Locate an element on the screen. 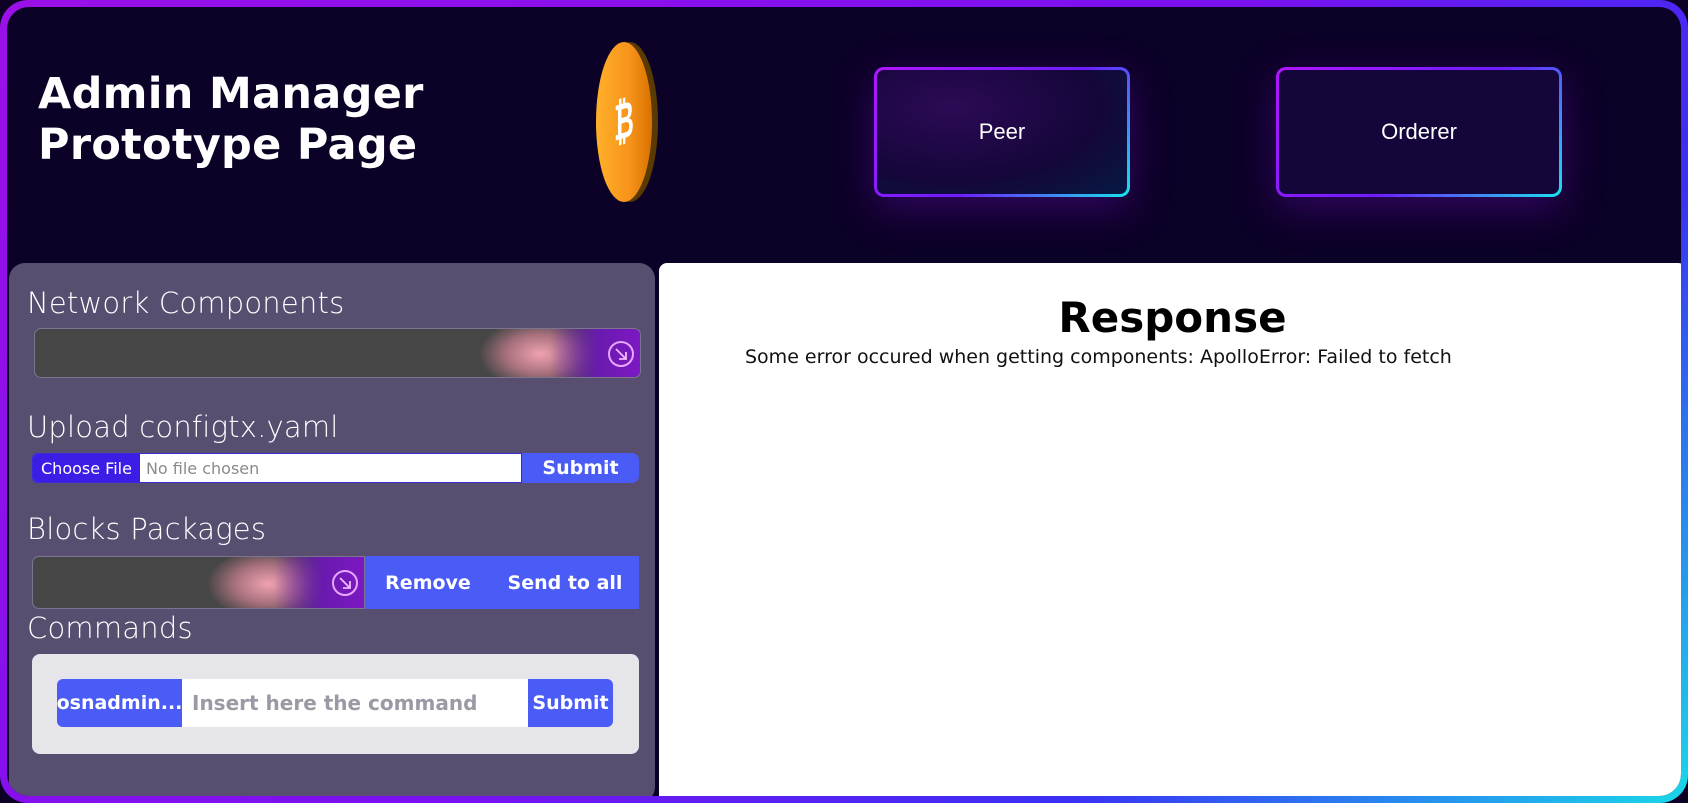 Image resolution: width=1688 pixels, height=803 pixels. blocks-packages-label: Blocks Packages is located at coordinates (147, 529).